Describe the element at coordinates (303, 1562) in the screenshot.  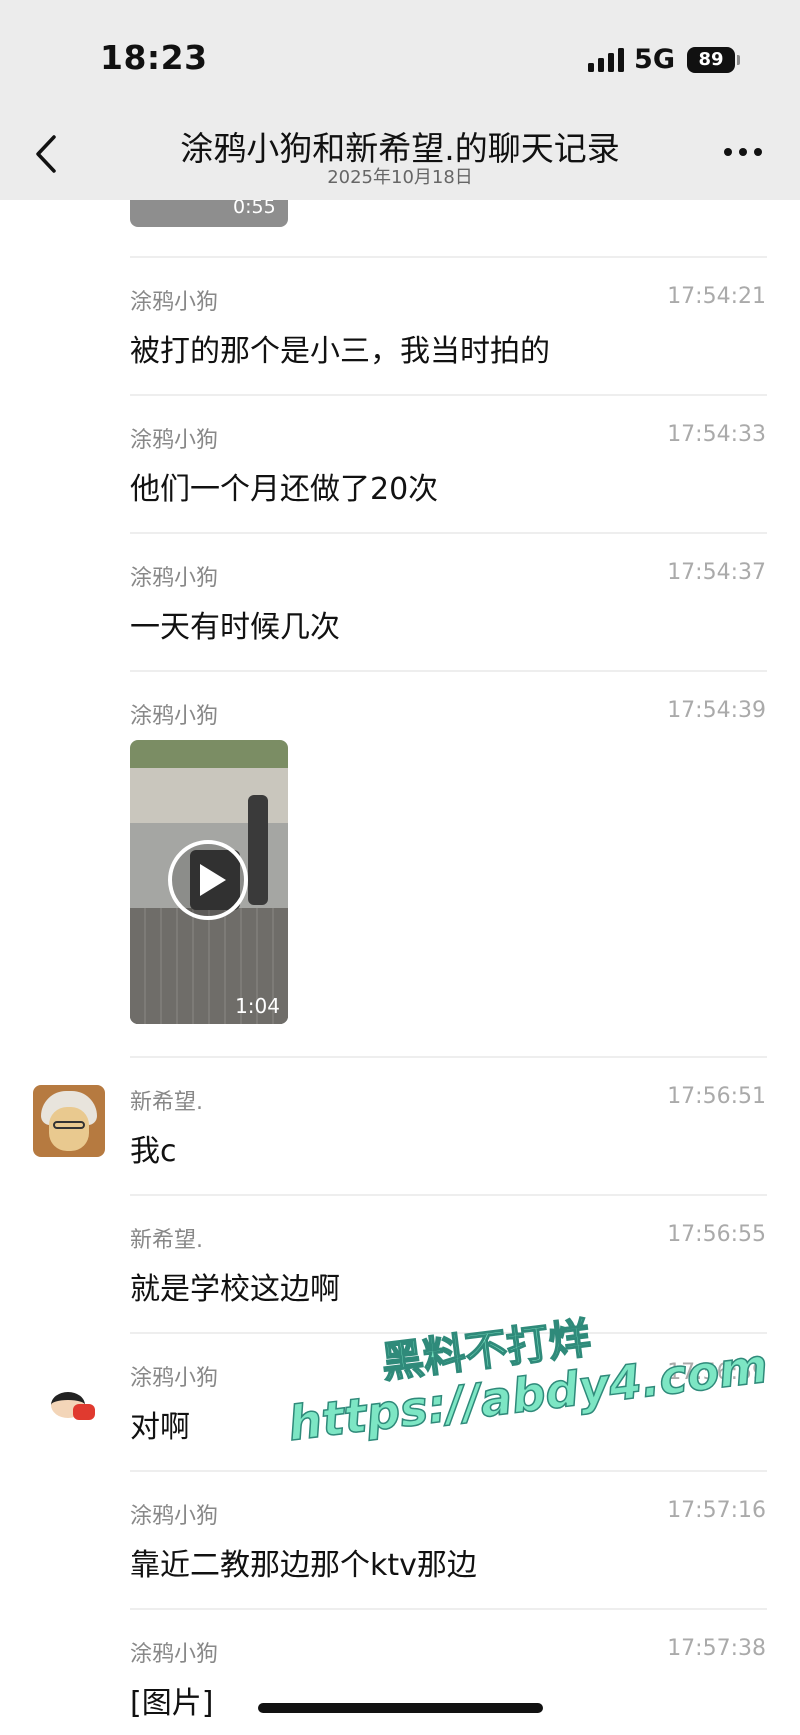
I see `message-text: 靠近二教那边那个ktv那边` at that location.